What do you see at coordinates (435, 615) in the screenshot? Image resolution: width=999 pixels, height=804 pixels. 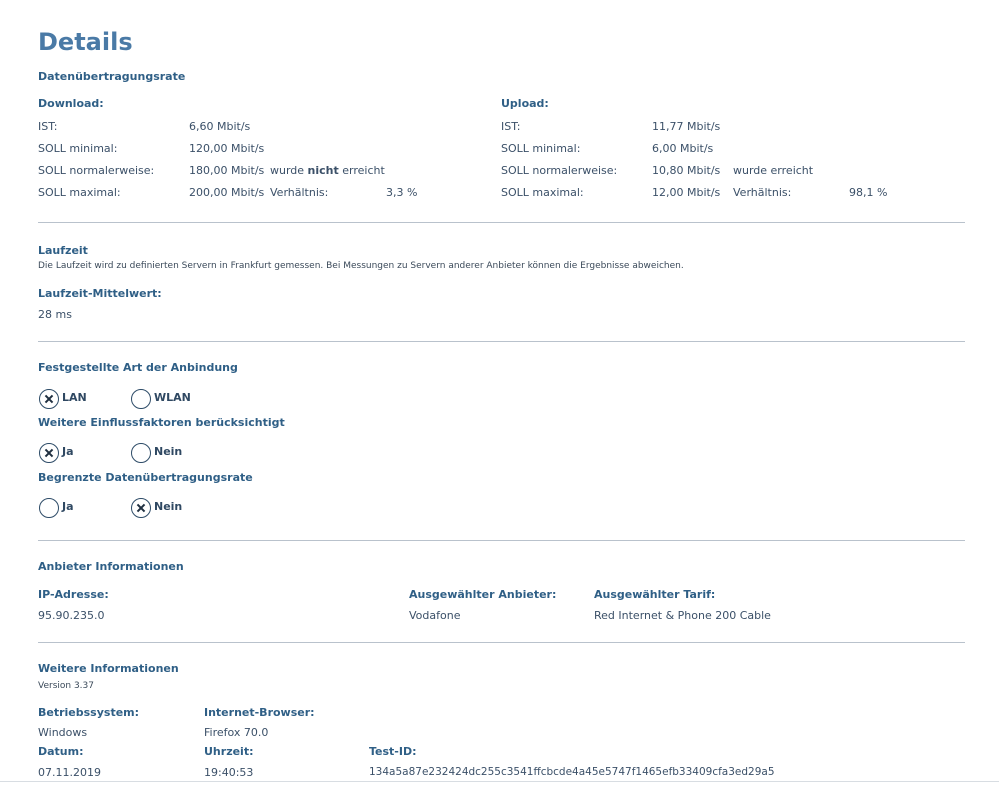 I see `provider-value: Vodafone` at bounding box center [435, 615].